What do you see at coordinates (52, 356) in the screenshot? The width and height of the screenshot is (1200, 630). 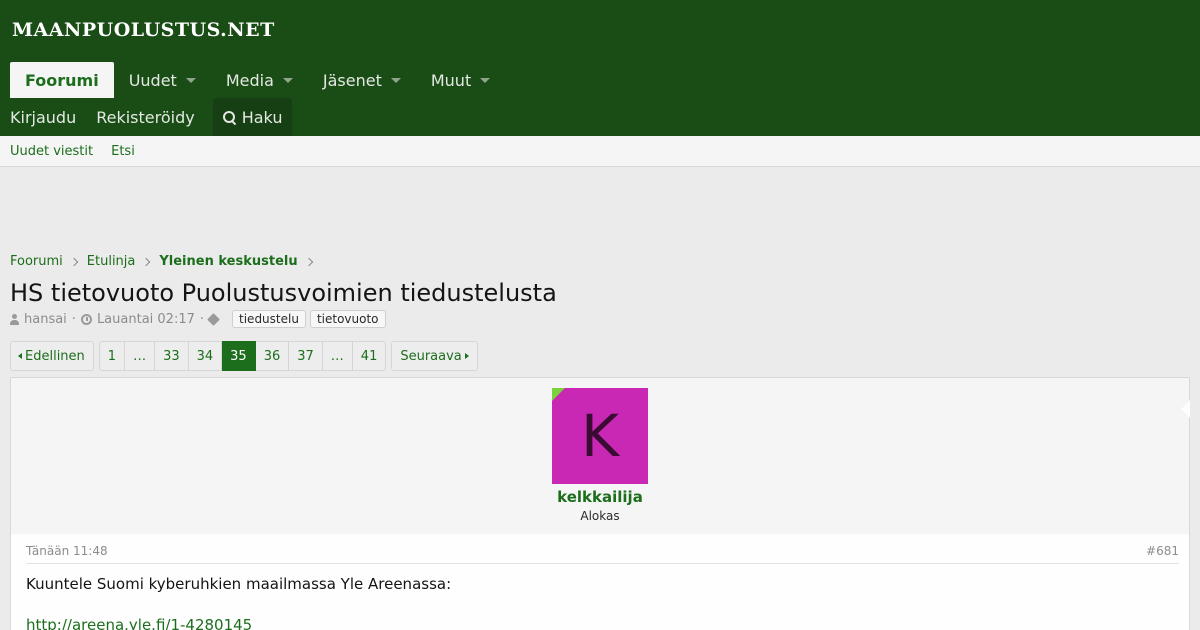 I see `prev-page-button: Edellinen` at bounding box center [52, 356].